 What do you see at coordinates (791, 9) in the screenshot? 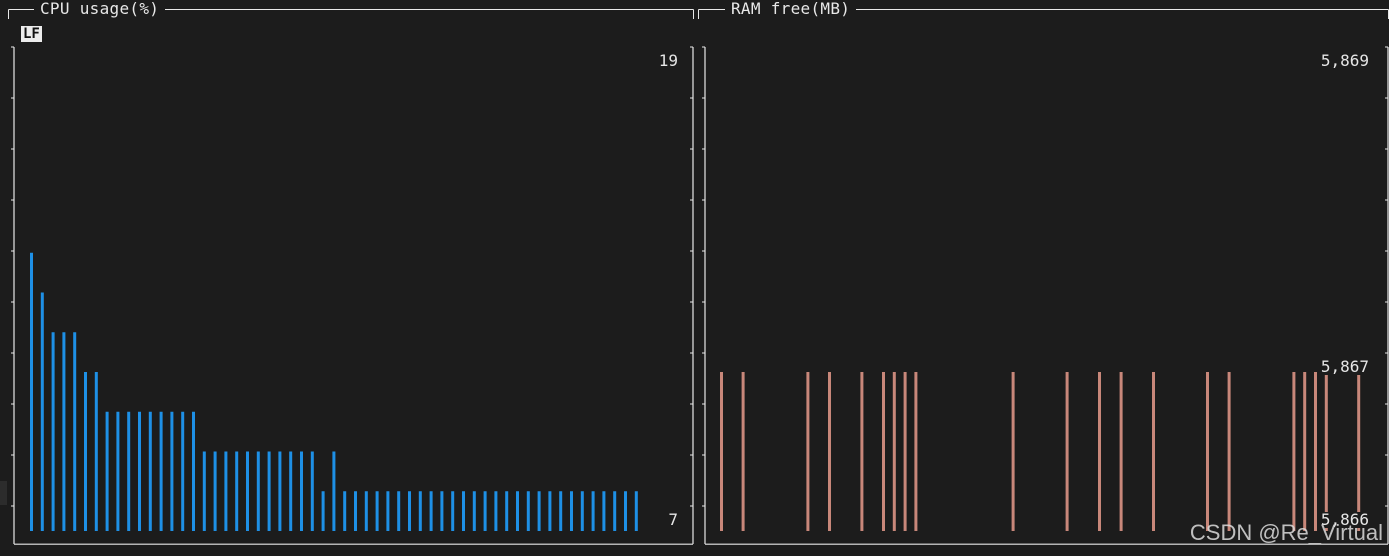
I see `ram-chart-title: RAM free(MB)` at bounding box center [791, 9].